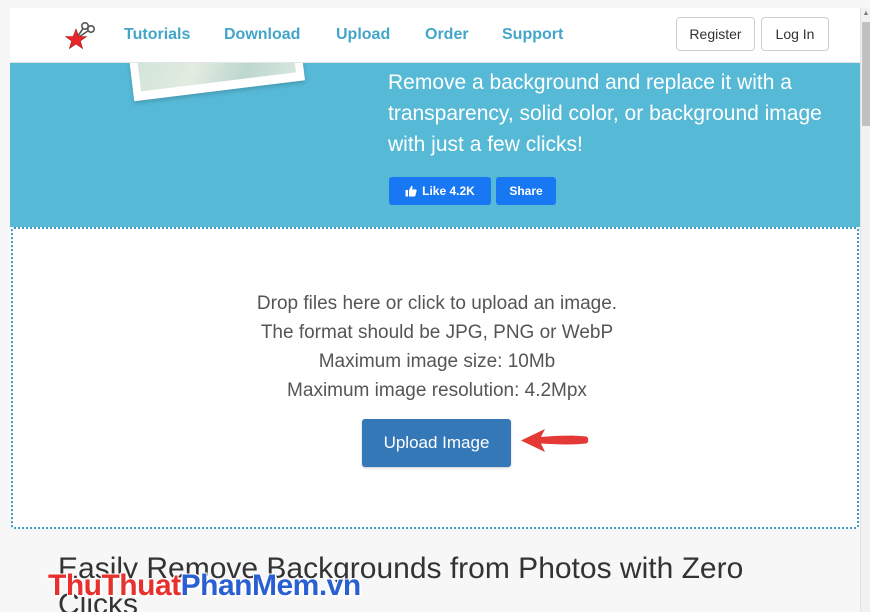  Describe the element at coordinates (81, 36) in the screenshot. I see `logo-star-scissors-icon` at that location.